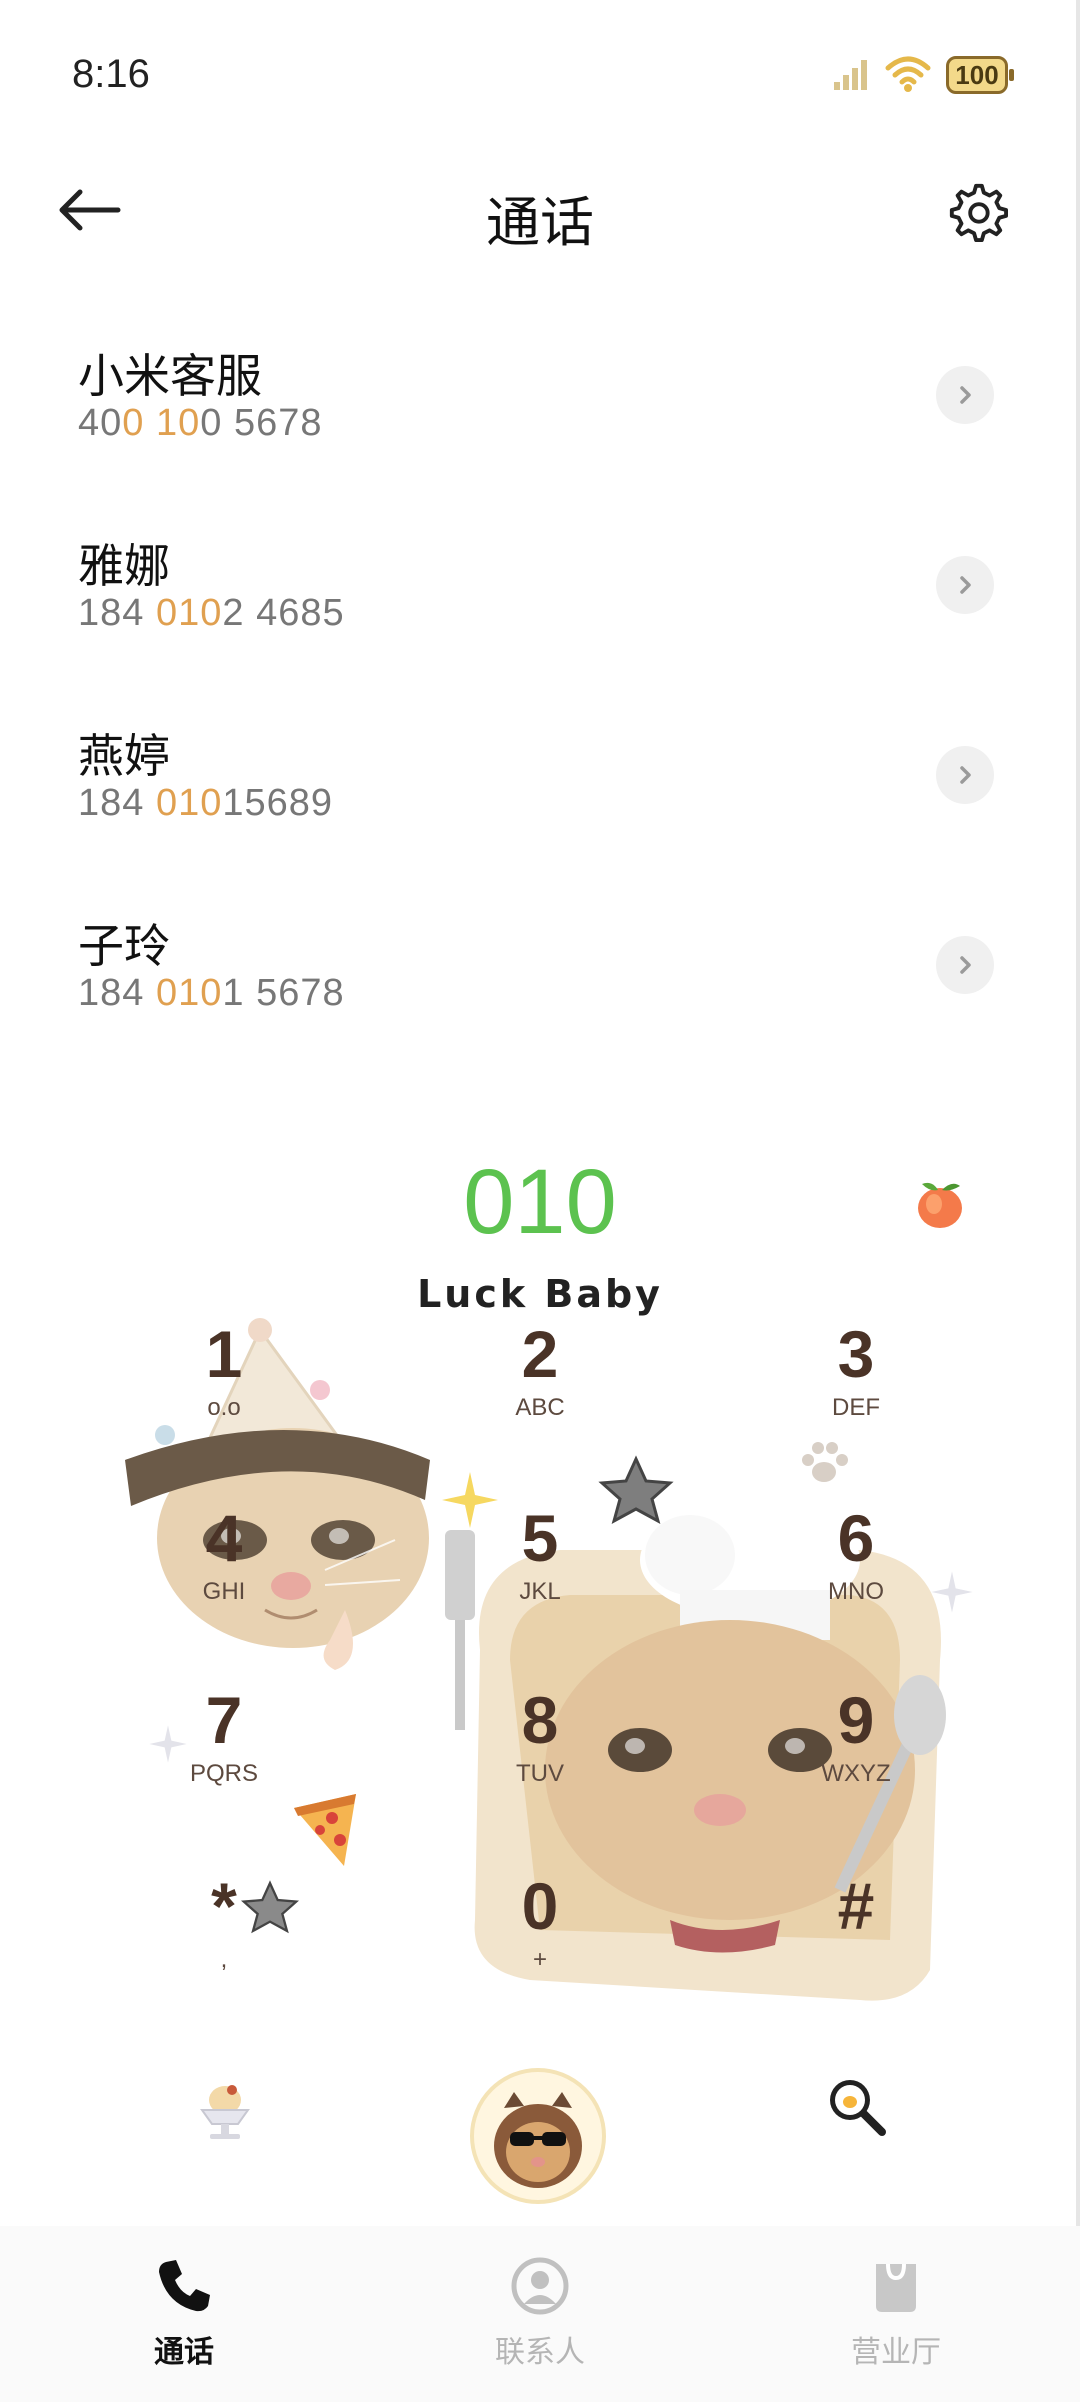 Image resolution: width=1080 pixels, height=2402 pixels. I want to click on key-letters: WXYZ, so click(856, 1773).